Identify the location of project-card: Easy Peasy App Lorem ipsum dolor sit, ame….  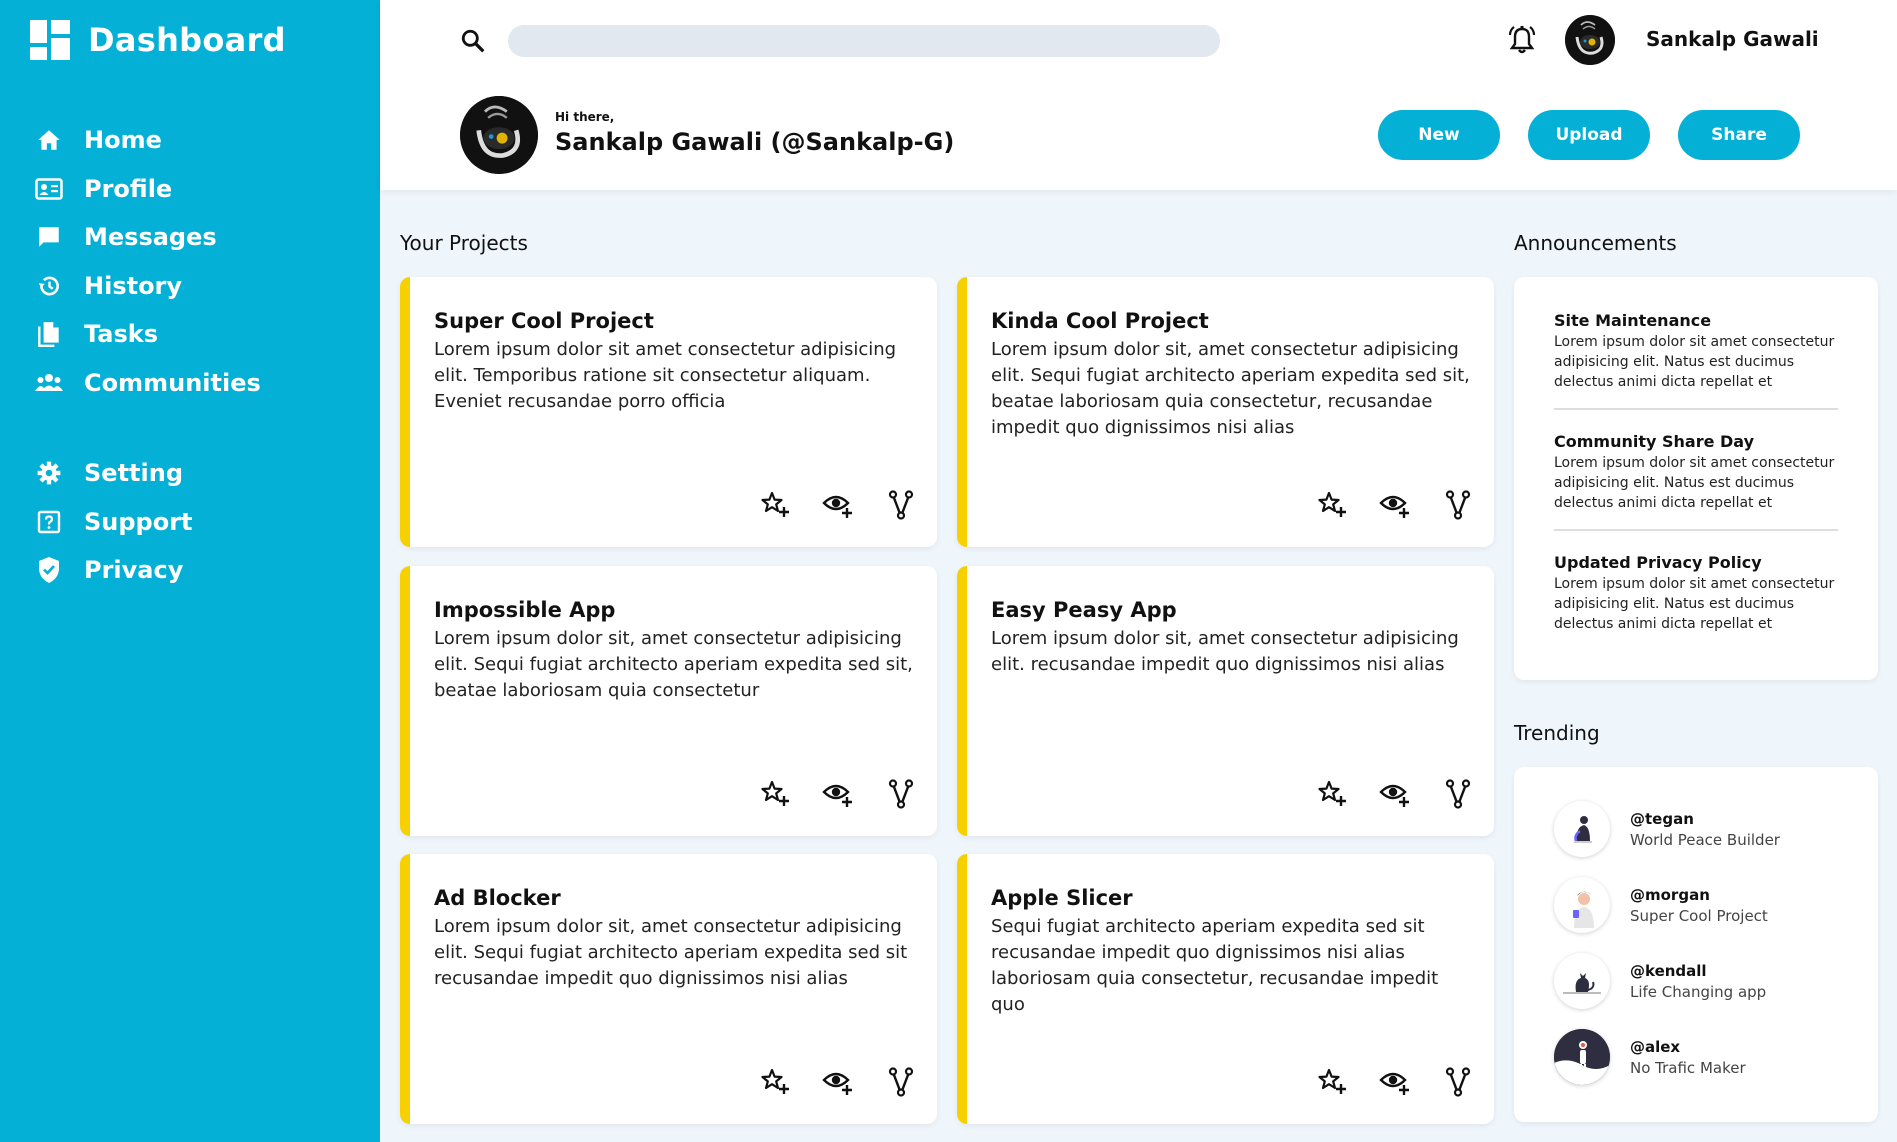
(1225, 701).